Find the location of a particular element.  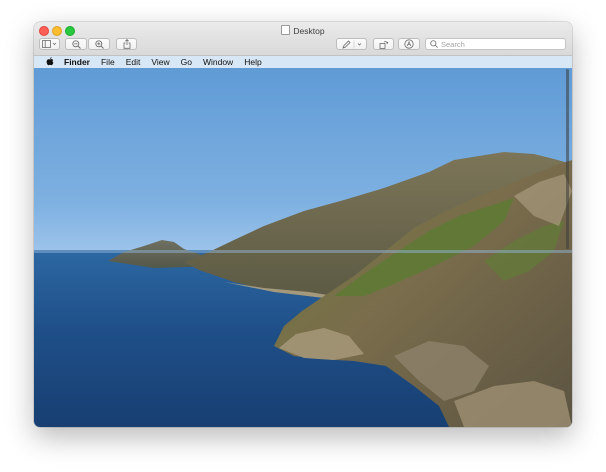

zoom-in-button is located at coordinates (99, 44).